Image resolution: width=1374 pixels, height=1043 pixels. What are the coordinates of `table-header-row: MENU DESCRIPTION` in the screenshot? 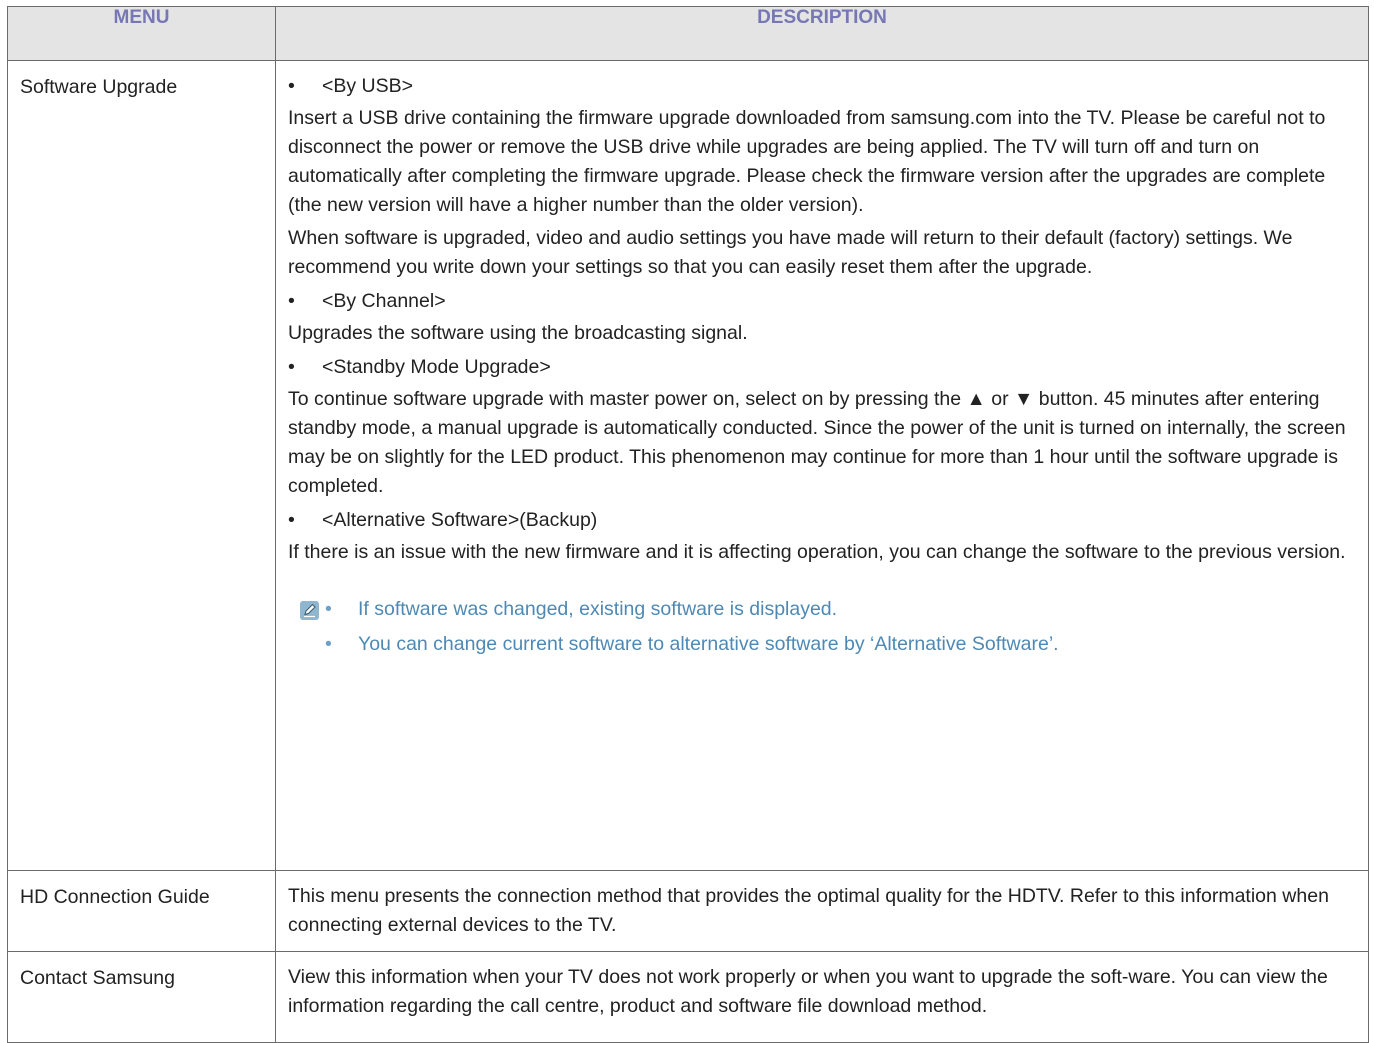 It's located at (688, 33).